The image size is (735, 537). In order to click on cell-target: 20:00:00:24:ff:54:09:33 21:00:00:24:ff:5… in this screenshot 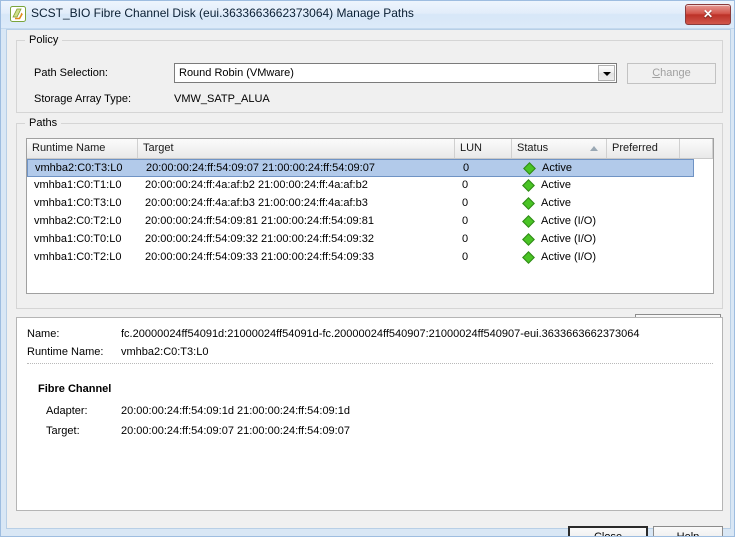, I will do `click(259, 257)`.